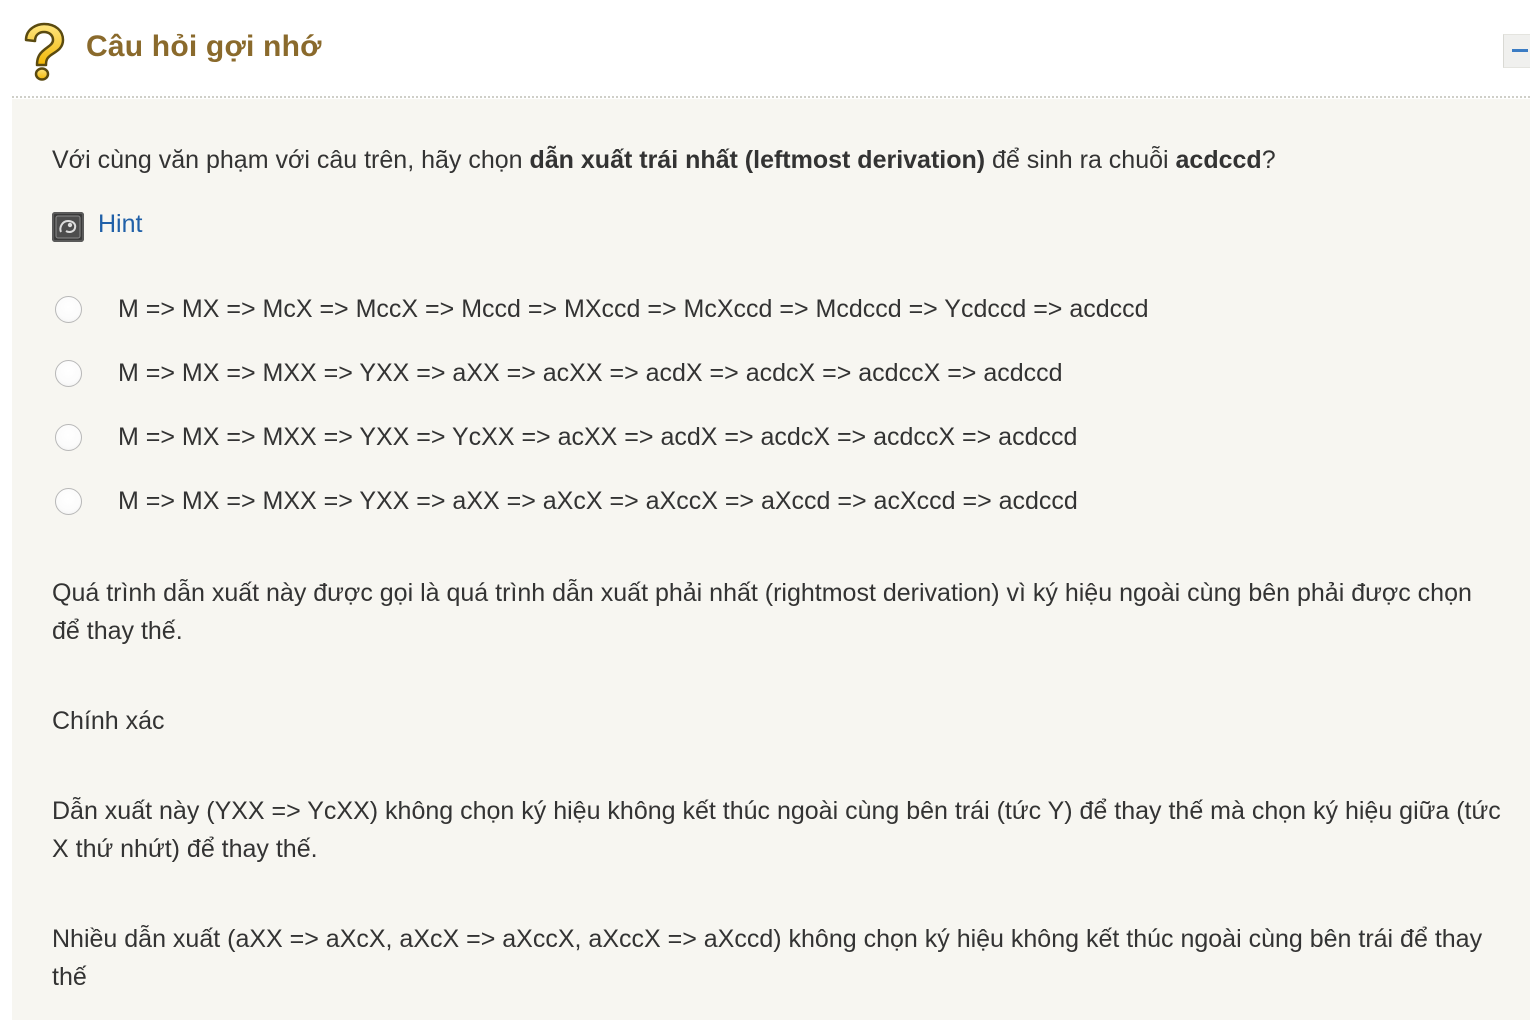 This screenshot has height=1020, width=1530. Describe the element at coordinates (771, 97) in the screenshot. I see `header-divider` at that location.